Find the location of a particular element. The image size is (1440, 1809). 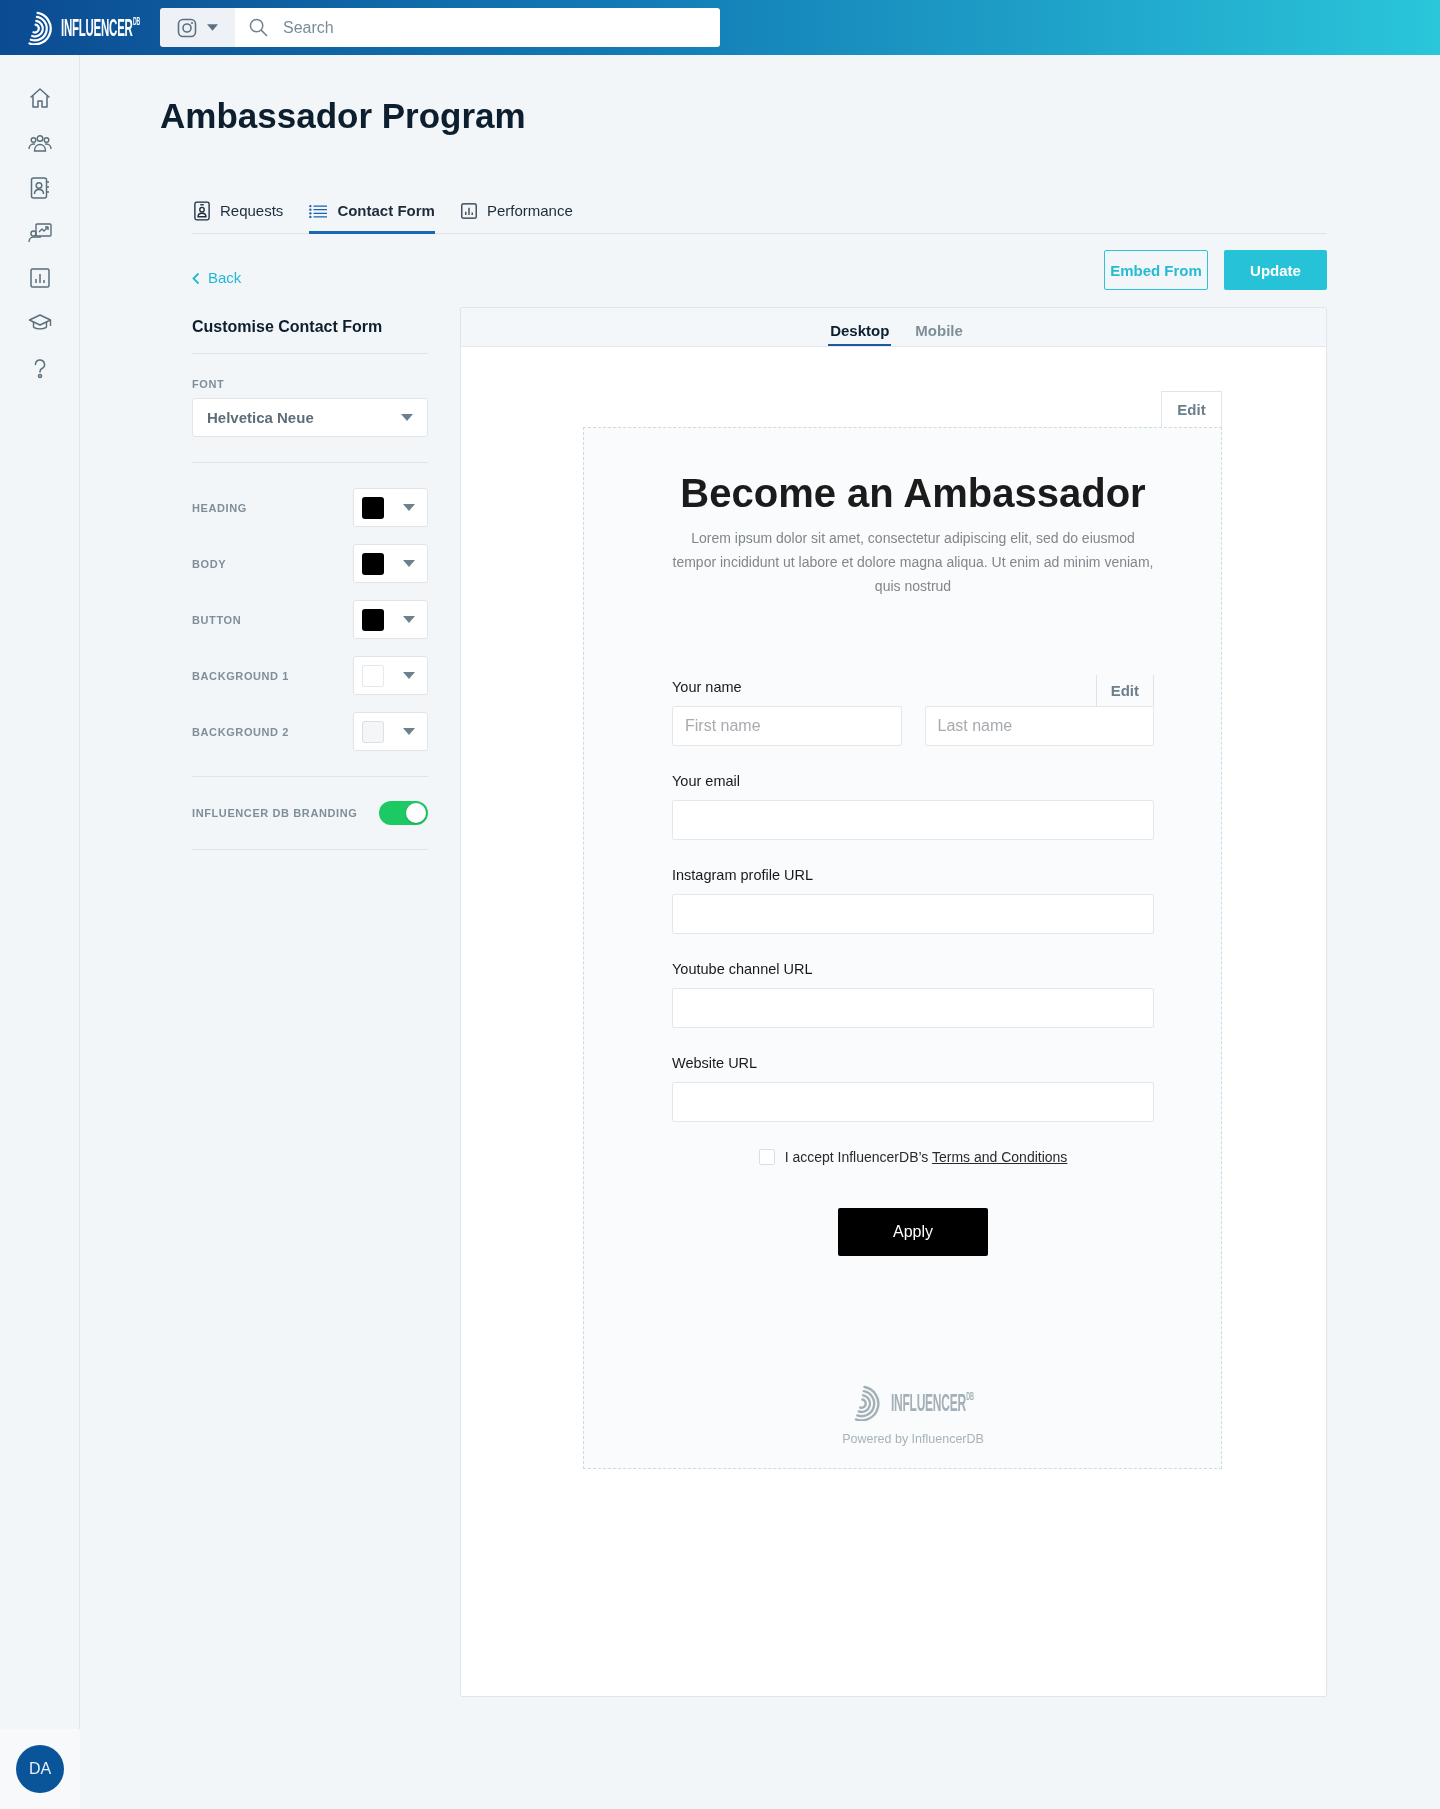

search-field: Search is located at coordinates (477, 27).